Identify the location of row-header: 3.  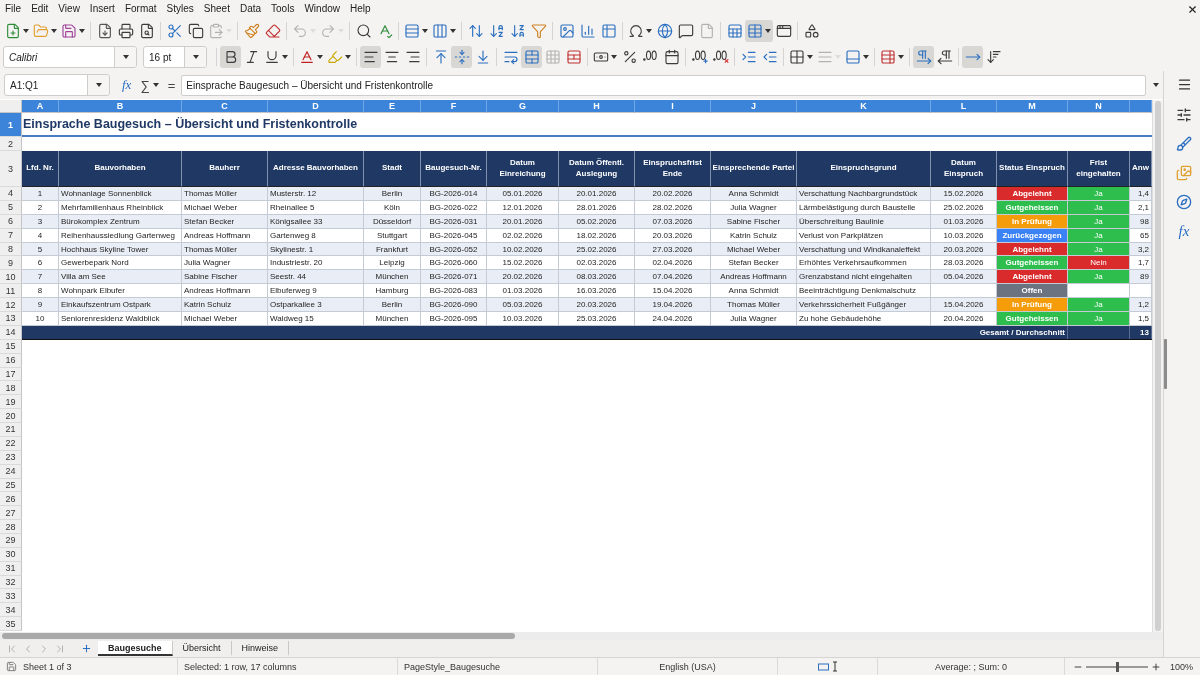
(11, 169).